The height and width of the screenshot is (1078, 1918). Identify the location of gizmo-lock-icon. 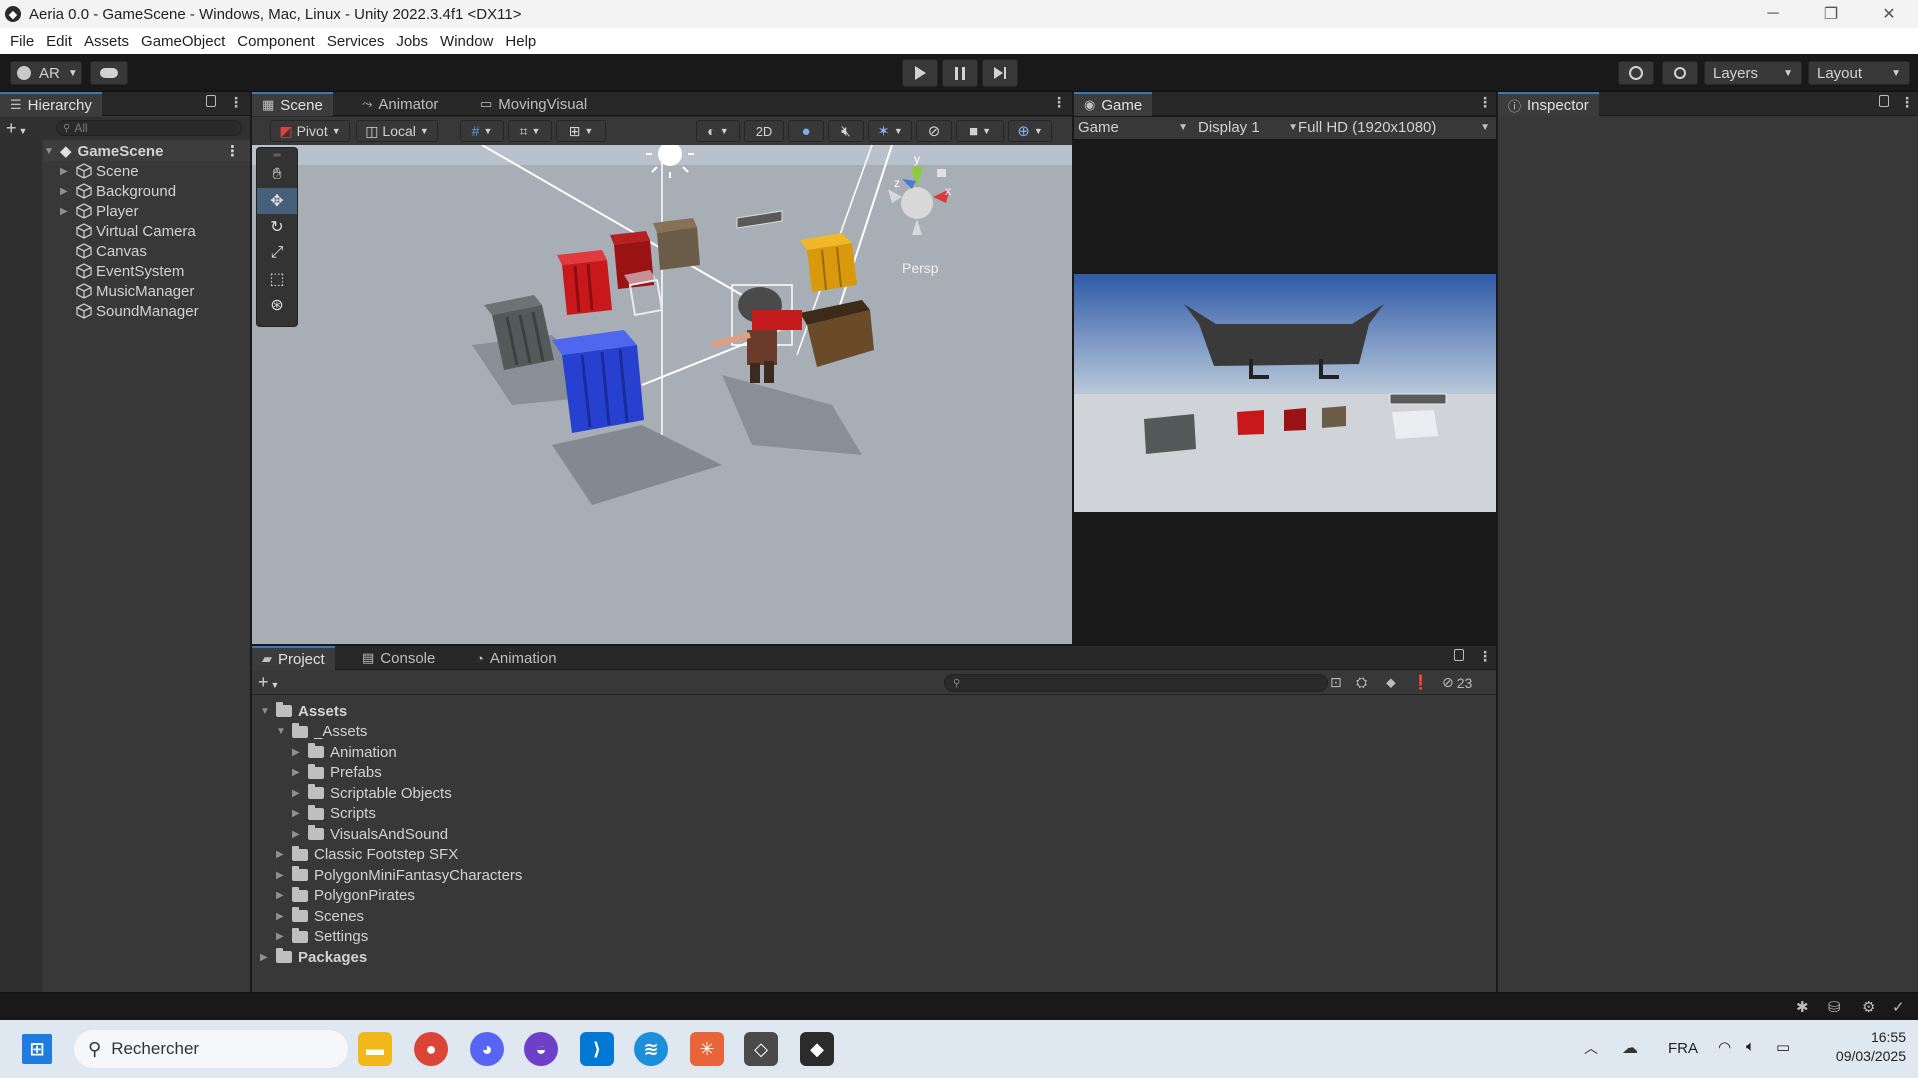
(941, 173).